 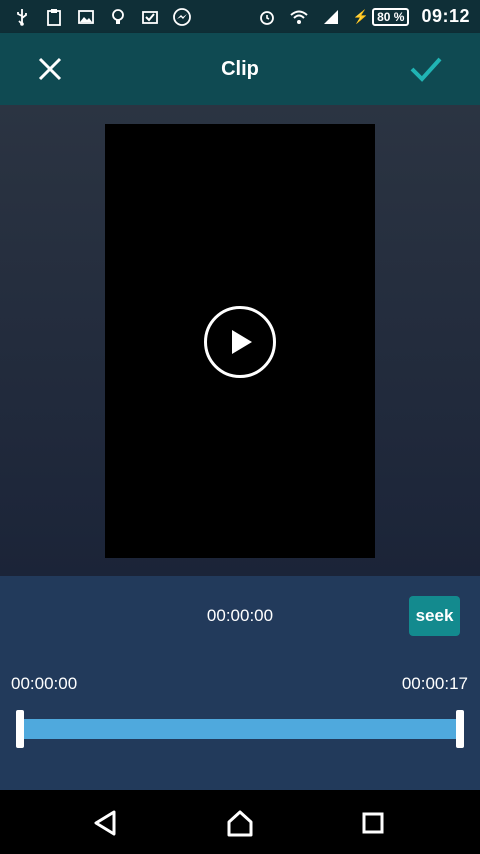 I want to click on charging-icon: ⚡, so click(x=361, y=16).